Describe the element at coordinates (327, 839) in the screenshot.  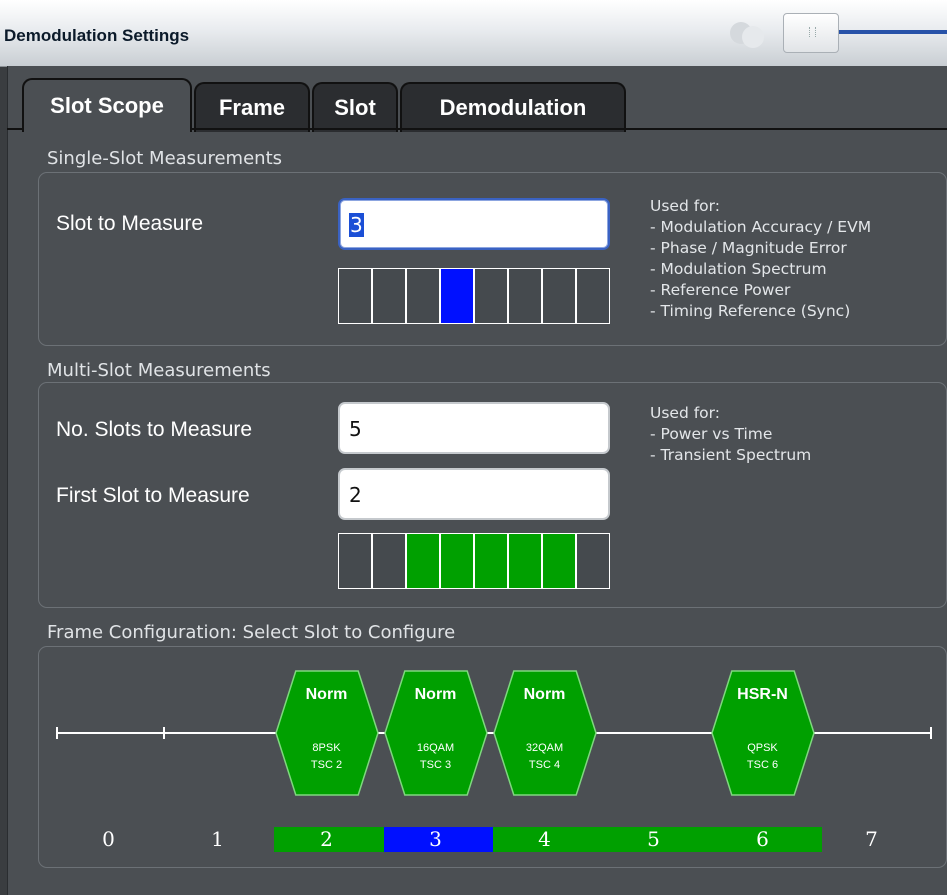
I see `frame-slot-number: 2` at that location.